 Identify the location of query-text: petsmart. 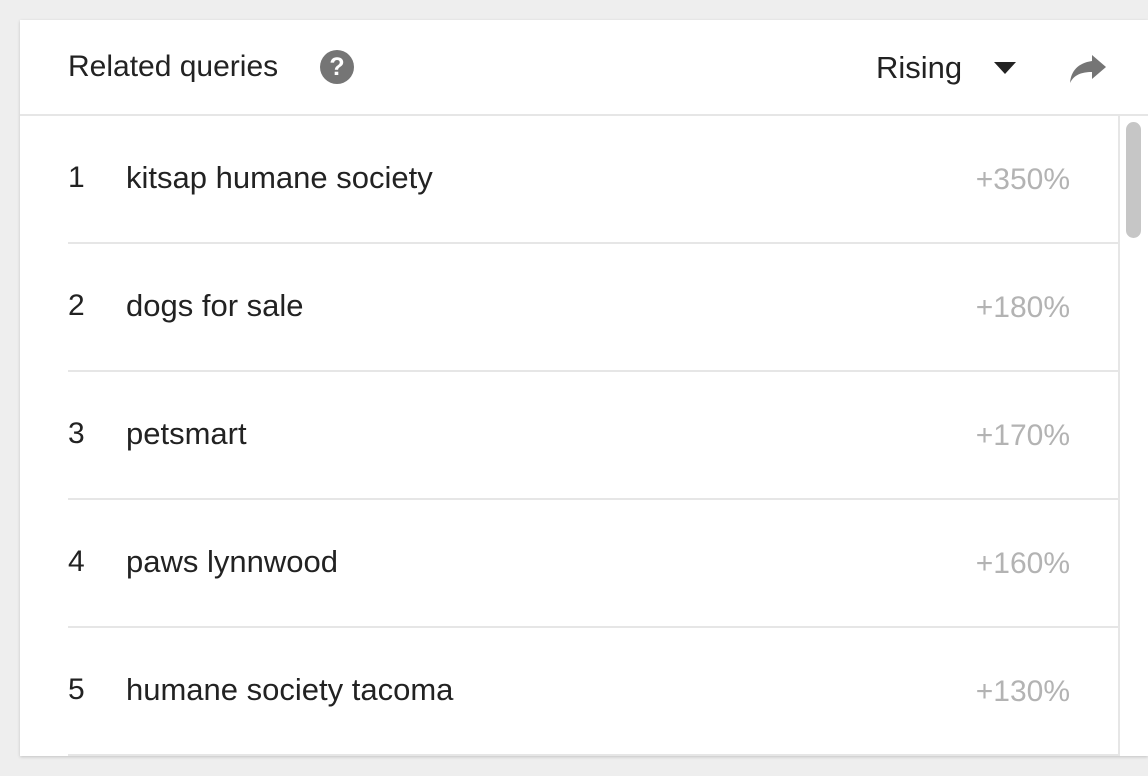
(186, 434).